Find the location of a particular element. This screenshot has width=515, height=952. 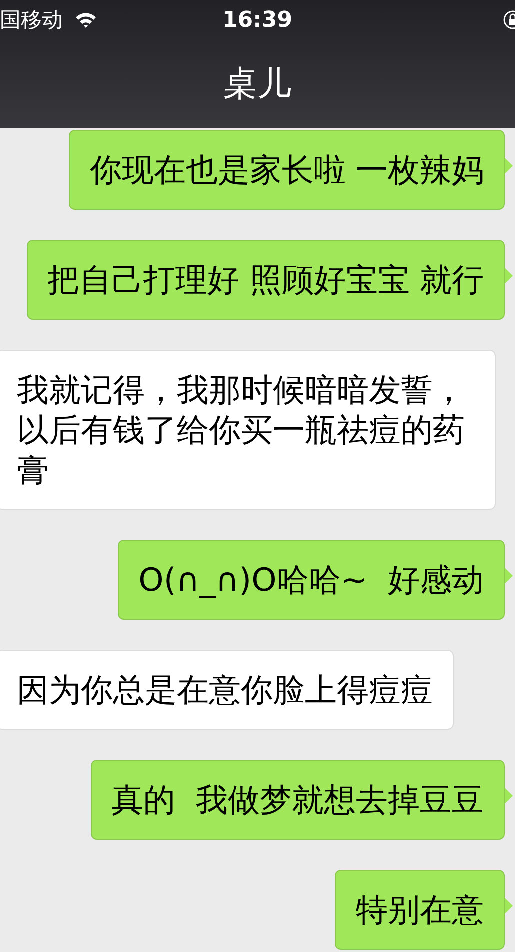

chat-title: 桌儿 is located at coordinates (257, 84).